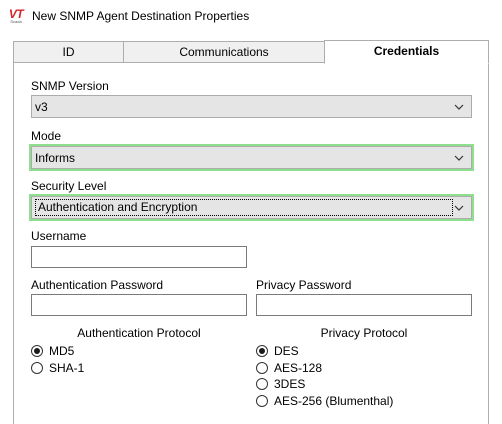  Describe the element at coordinates (69, 186) in the screenshot. I see `security-level-label: Security Level` at that location.